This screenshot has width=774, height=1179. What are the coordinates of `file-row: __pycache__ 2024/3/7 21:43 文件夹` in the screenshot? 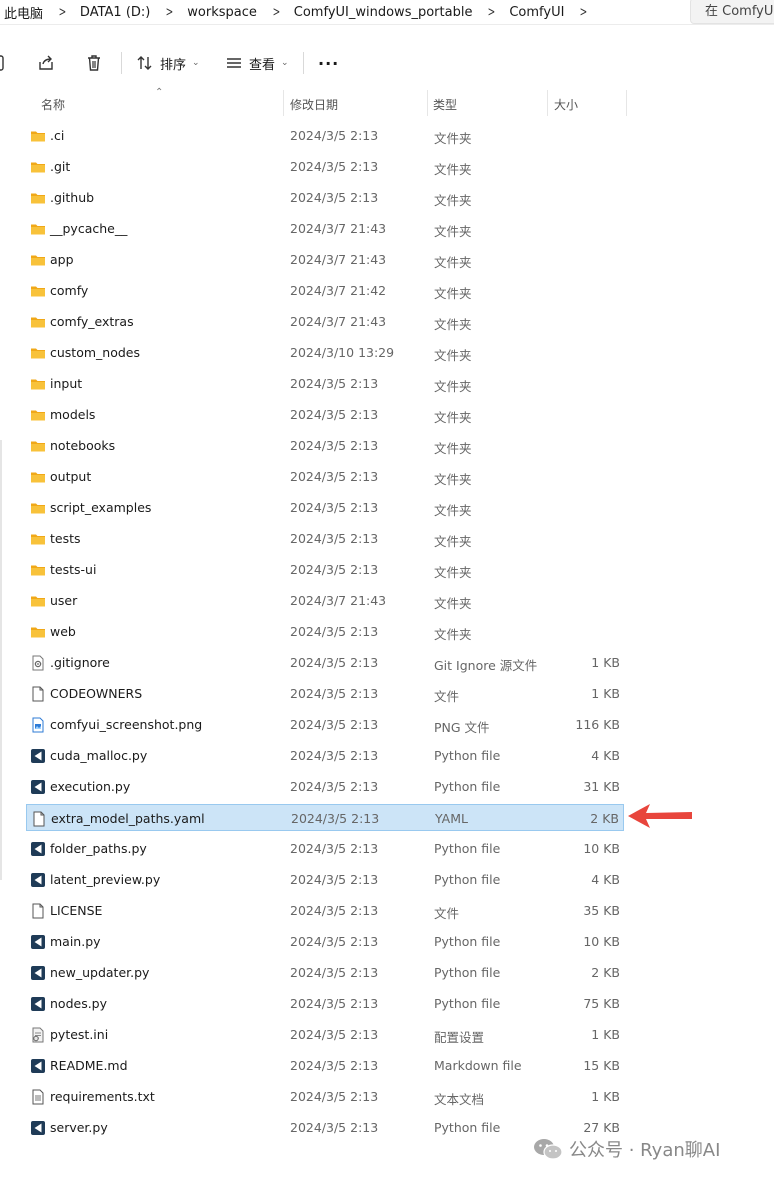 It's located at (325, 228).